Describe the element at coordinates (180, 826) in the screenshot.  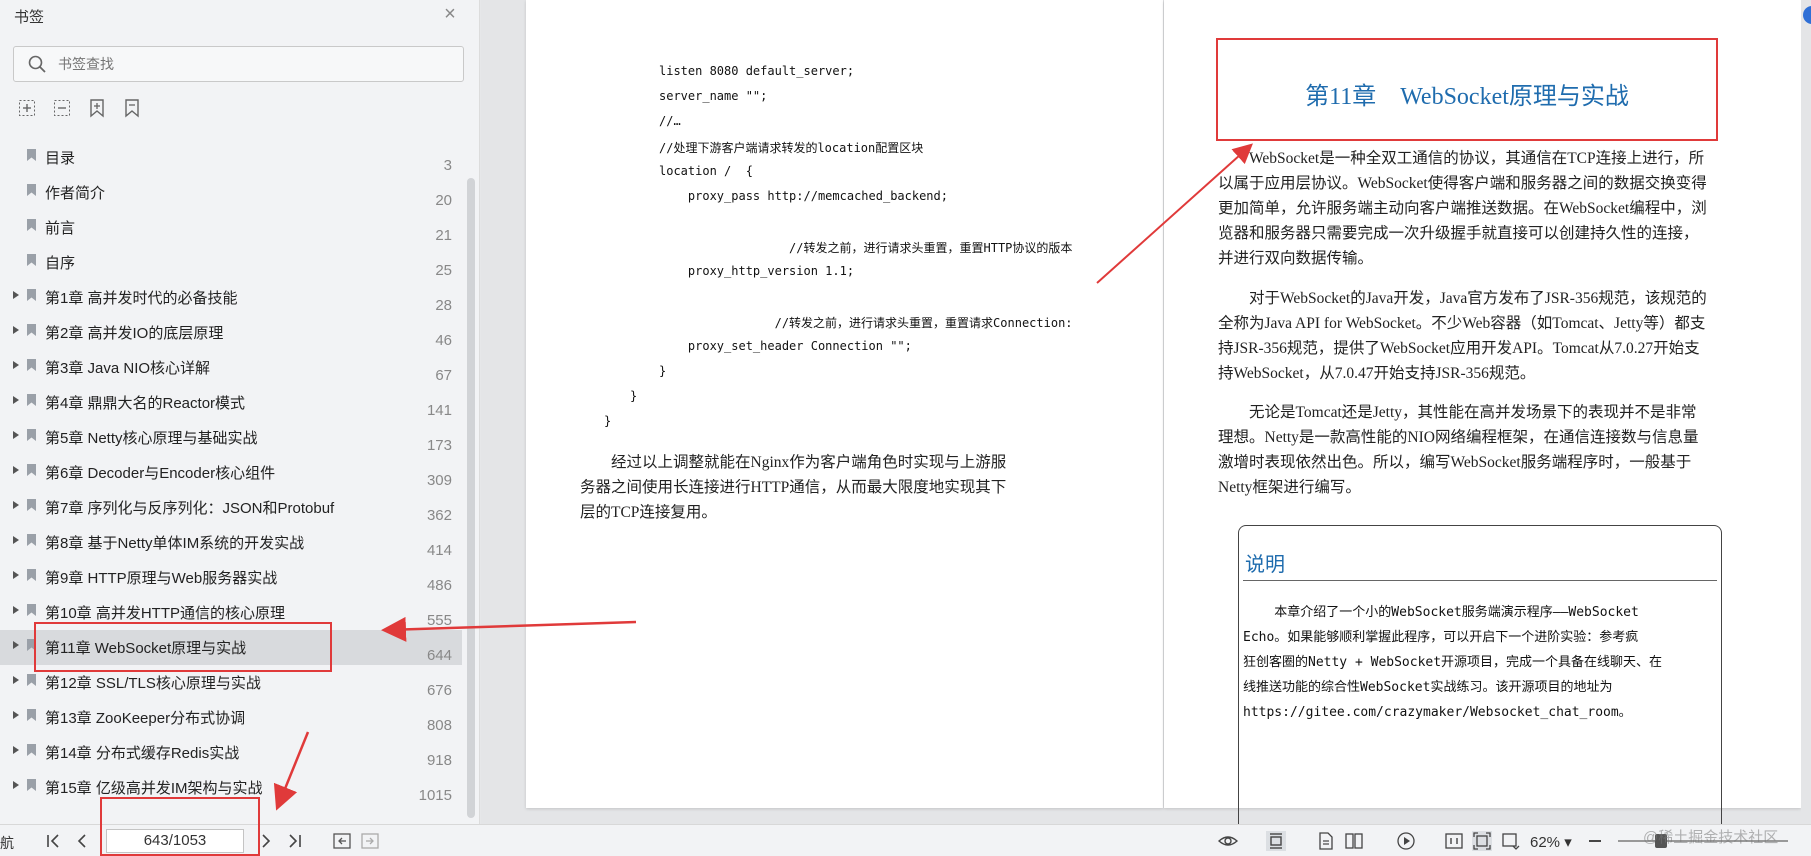
I see `page-input-highlight` at that location.